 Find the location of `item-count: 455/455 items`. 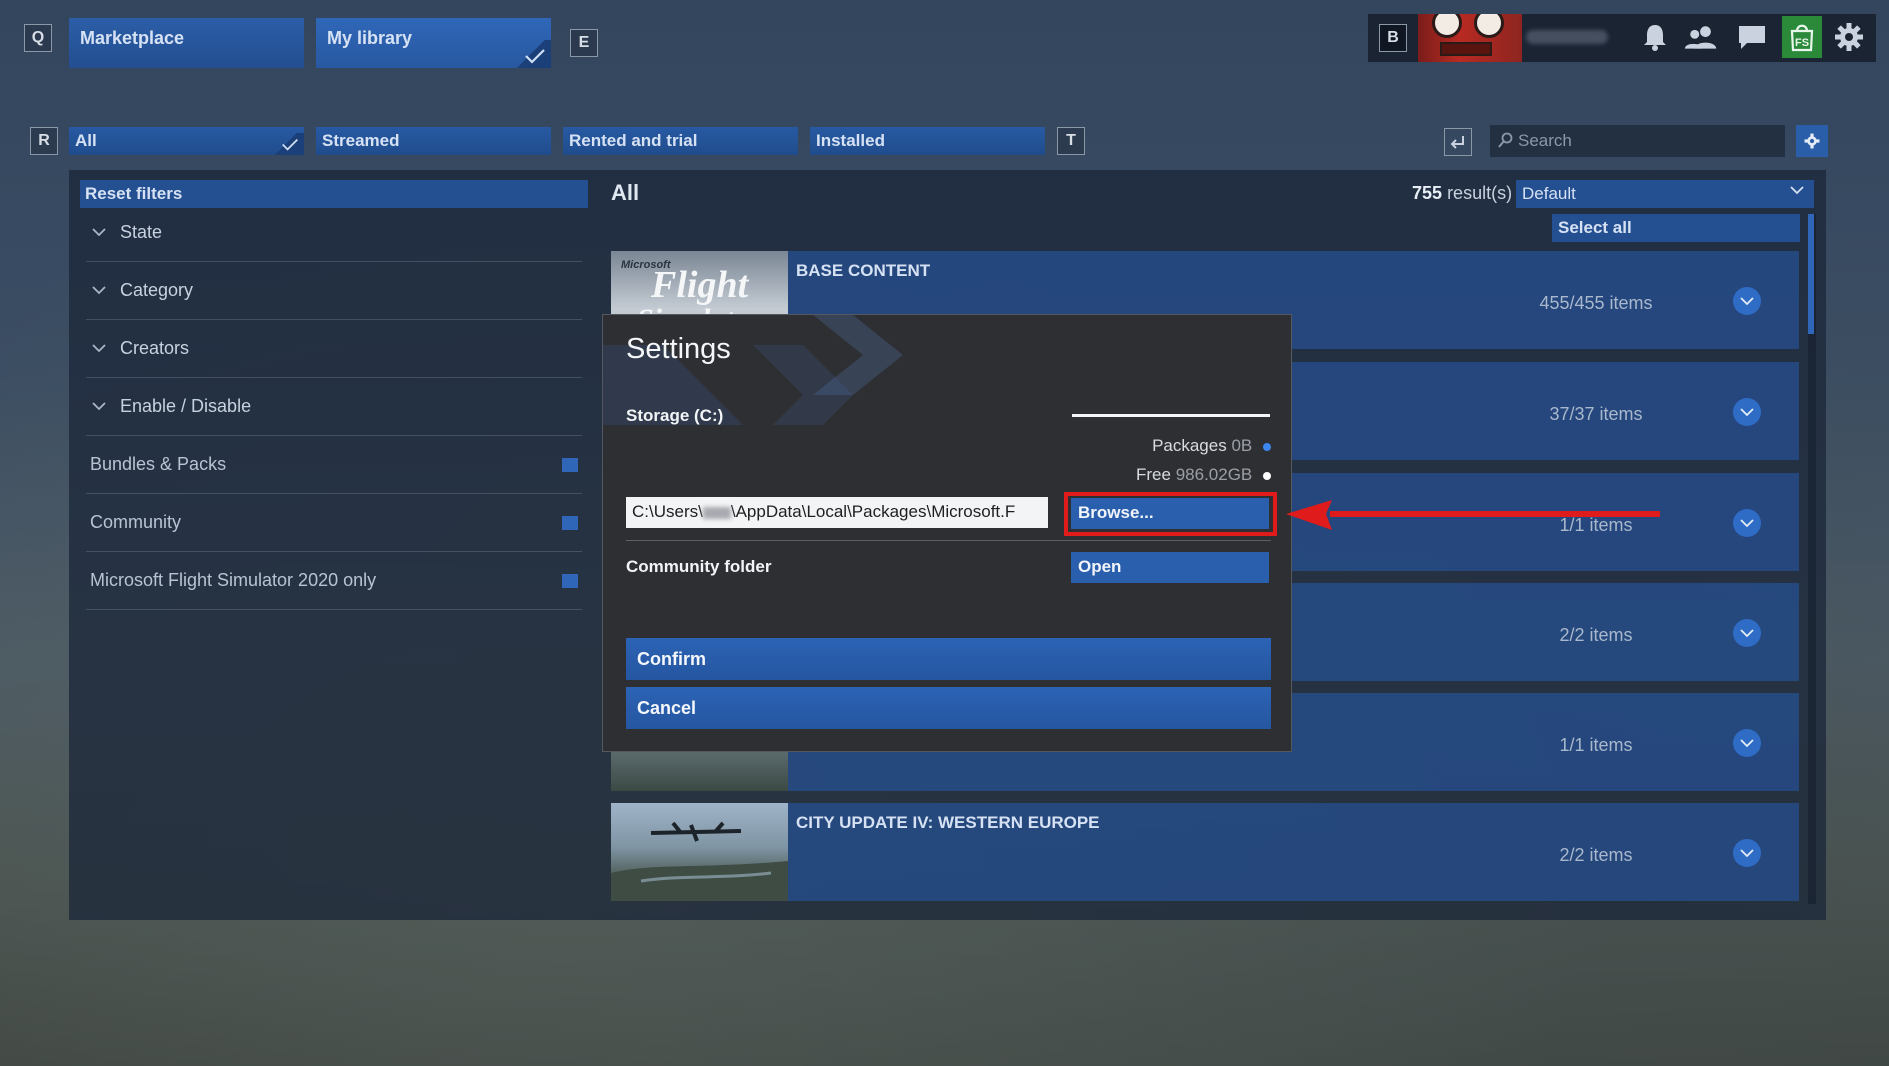

item-count: 455/455 items is located at coordinates (1596, 303).